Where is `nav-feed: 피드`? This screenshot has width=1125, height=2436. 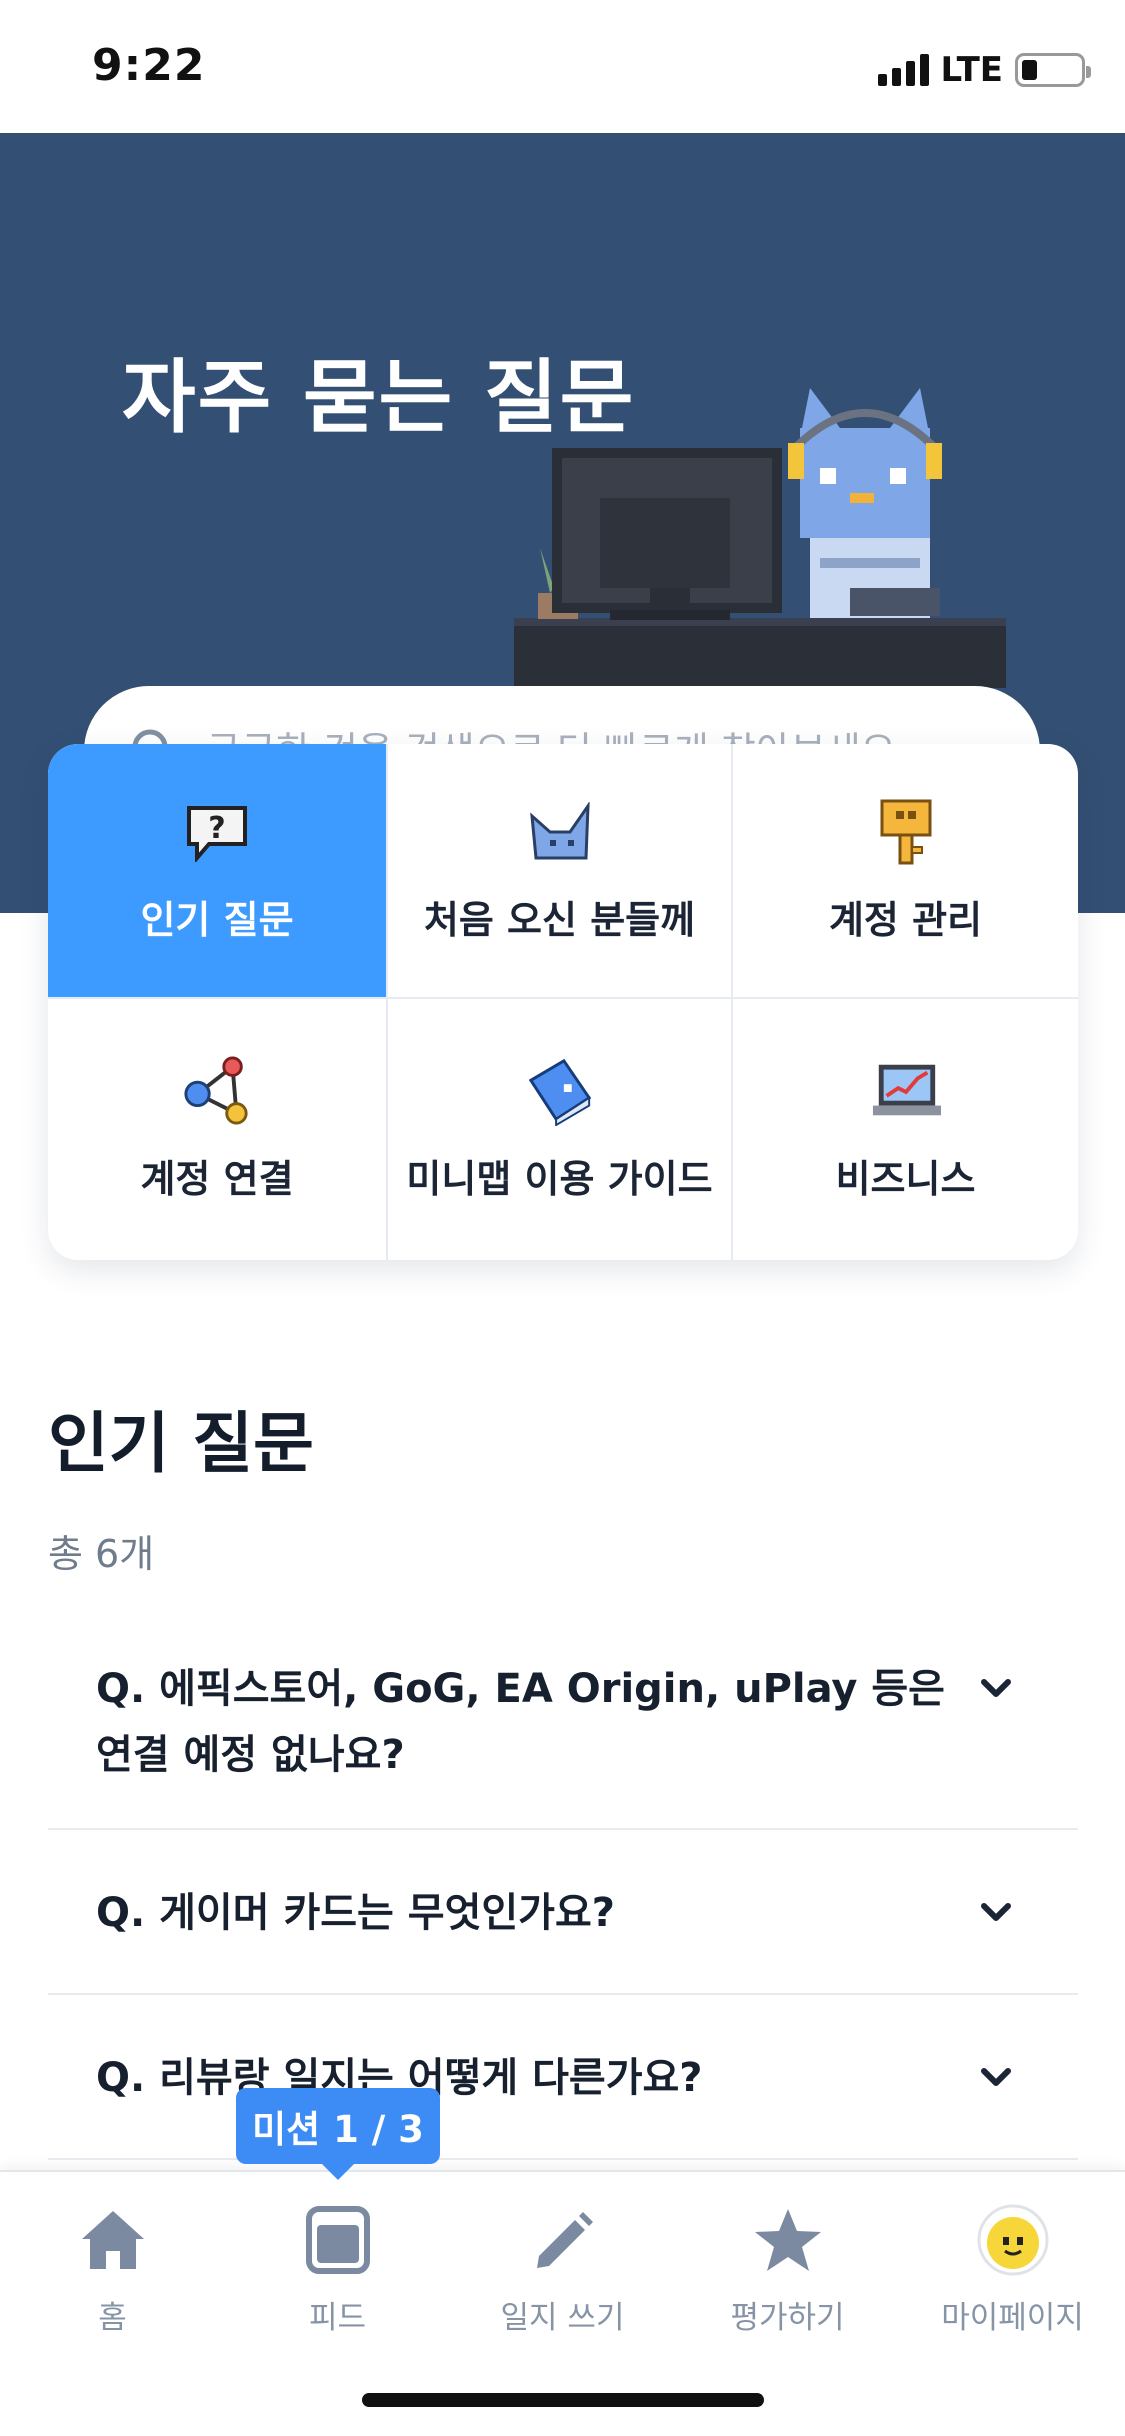
nav-feed: 피드 is located at coordinates (337, 2269).